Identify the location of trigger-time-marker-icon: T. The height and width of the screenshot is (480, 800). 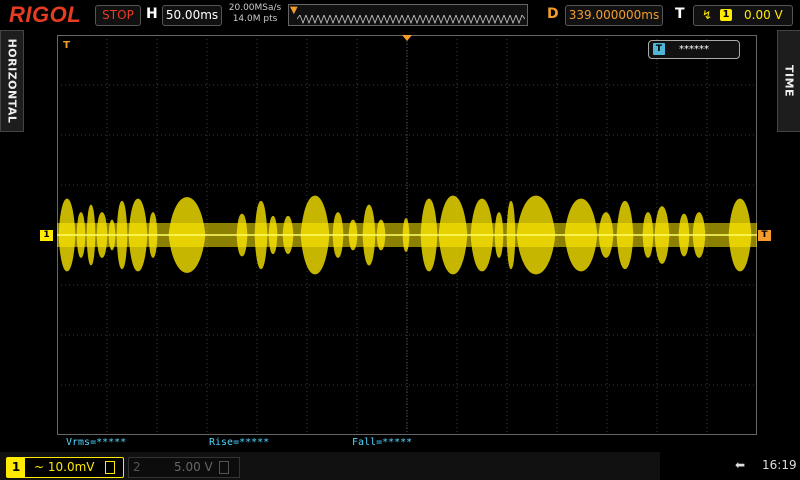
(66, 45).